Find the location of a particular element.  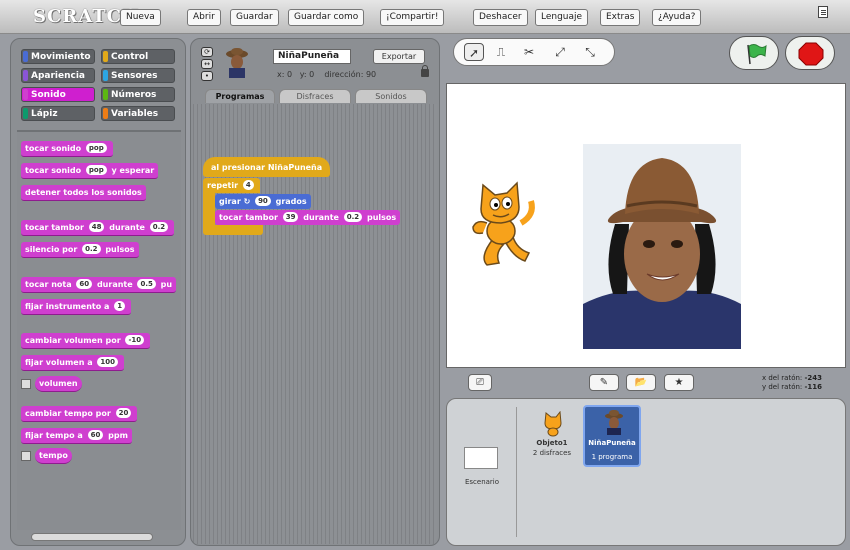

tempo-monitor-checkbox is located at coordinates (26, 456).